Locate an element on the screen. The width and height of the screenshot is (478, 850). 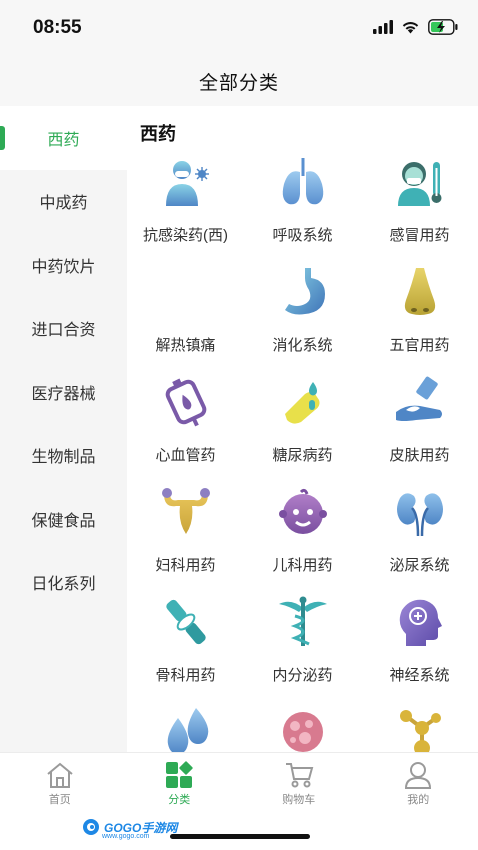
tab-category: 分类 is located at coordinates (180, 782).